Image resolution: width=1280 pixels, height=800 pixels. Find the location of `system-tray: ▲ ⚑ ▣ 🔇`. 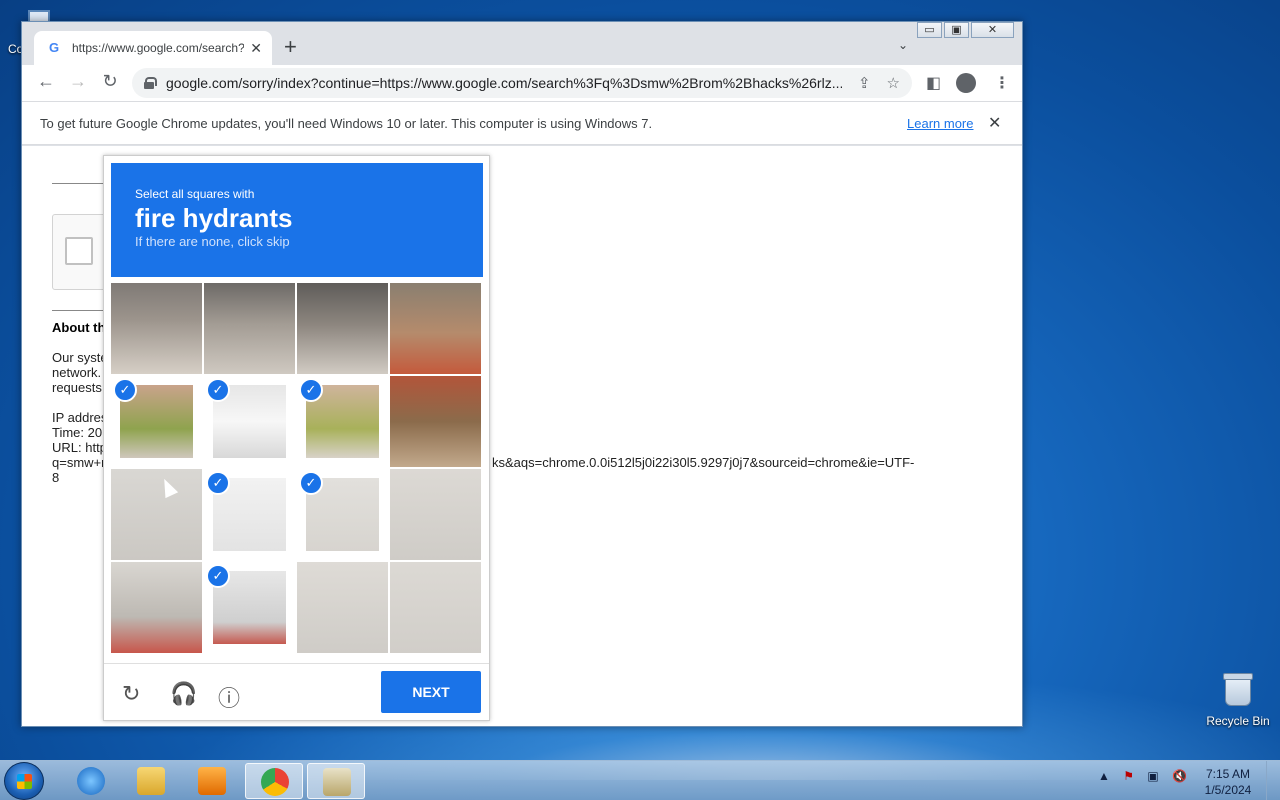

system-tray: ▲ ⚑ ▣ 🔇 is located at coordinates (1147, 776).